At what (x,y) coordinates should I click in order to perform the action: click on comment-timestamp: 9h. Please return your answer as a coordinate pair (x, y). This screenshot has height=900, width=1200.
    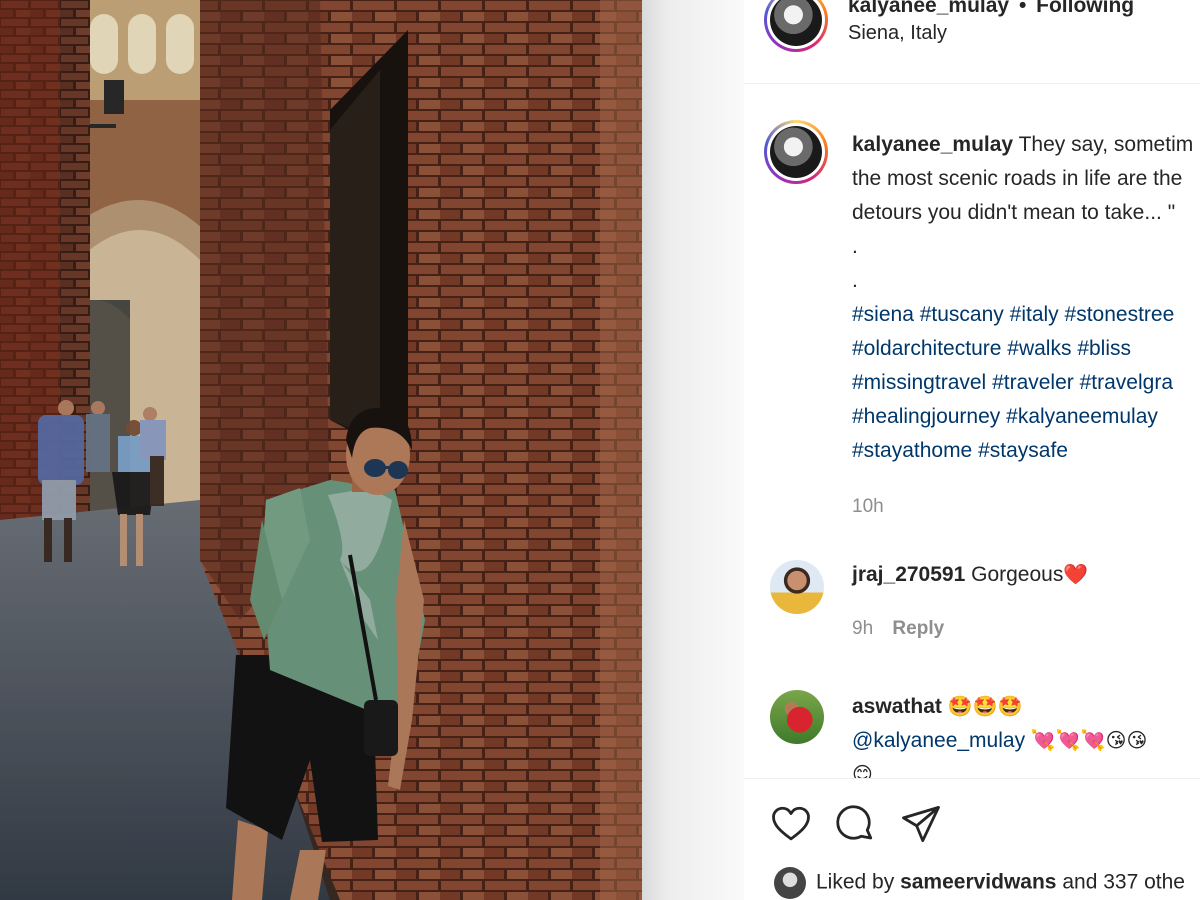
    Looking at the image, I should click on (862, 628).